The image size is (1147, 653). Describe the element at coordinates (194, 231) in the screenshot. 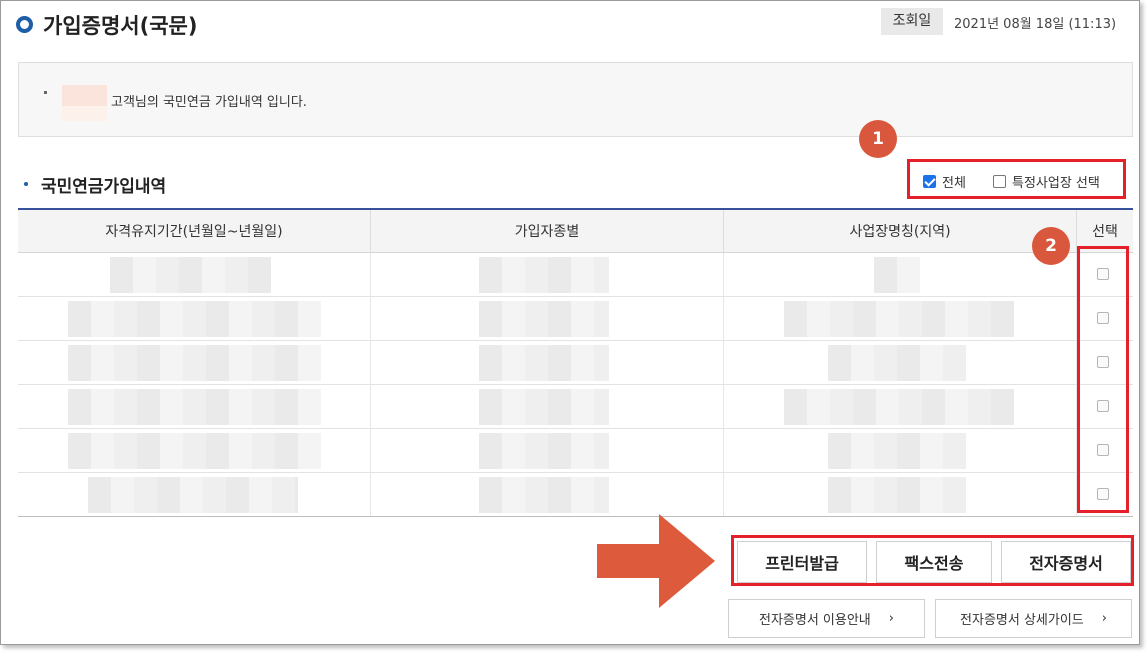

I see `col-period: 자격유지기간(년월일~년월일)` at that location.